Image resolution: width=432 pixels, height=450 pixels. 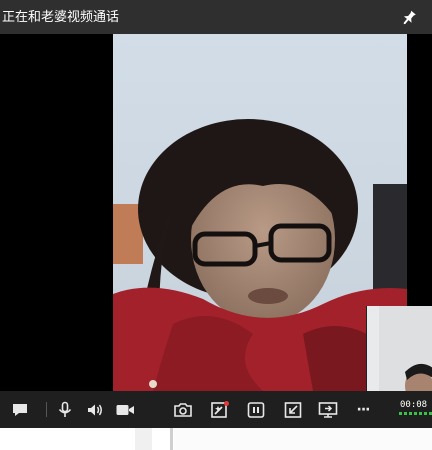 I want to click on call-toolbar: ··· 00:08, so click(x=216, y=409).